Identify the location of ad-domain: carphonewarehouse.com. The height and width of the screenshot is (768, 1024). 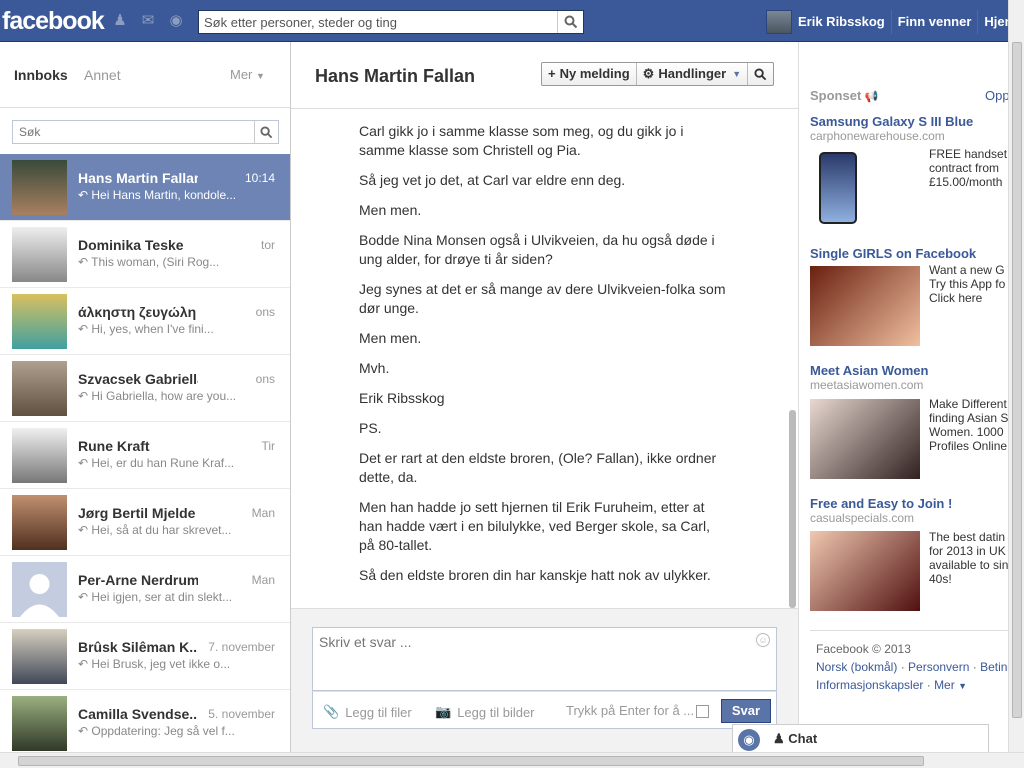
(877, 136).